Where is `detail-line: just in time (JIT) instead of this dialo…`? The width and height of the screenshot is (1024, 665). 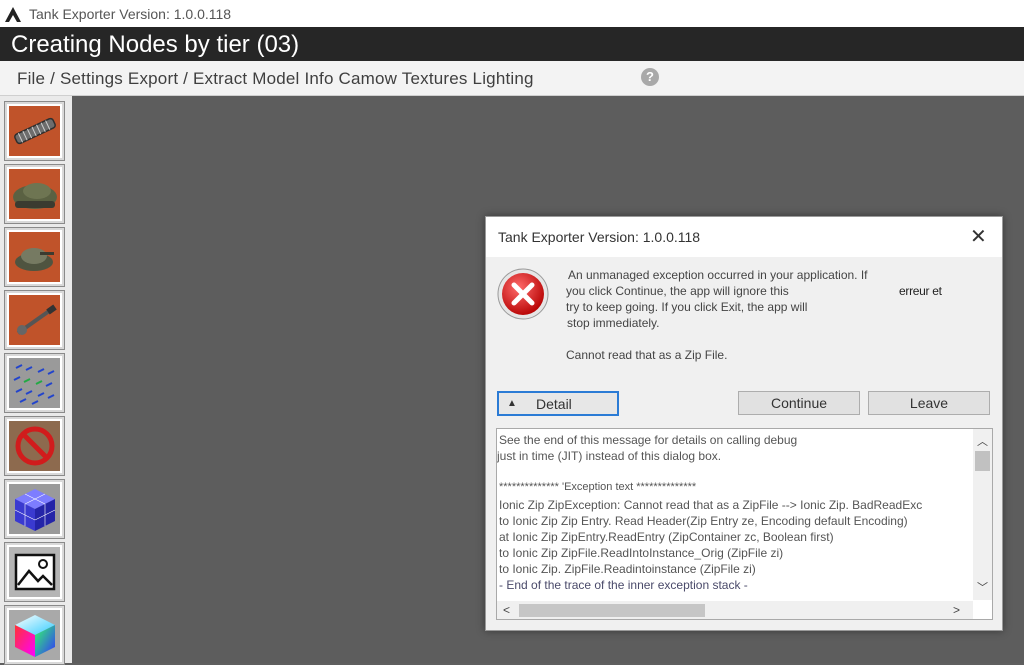
detail-line: just in time (JIT) instead of this dialo… is located at coordinates (609, 456).